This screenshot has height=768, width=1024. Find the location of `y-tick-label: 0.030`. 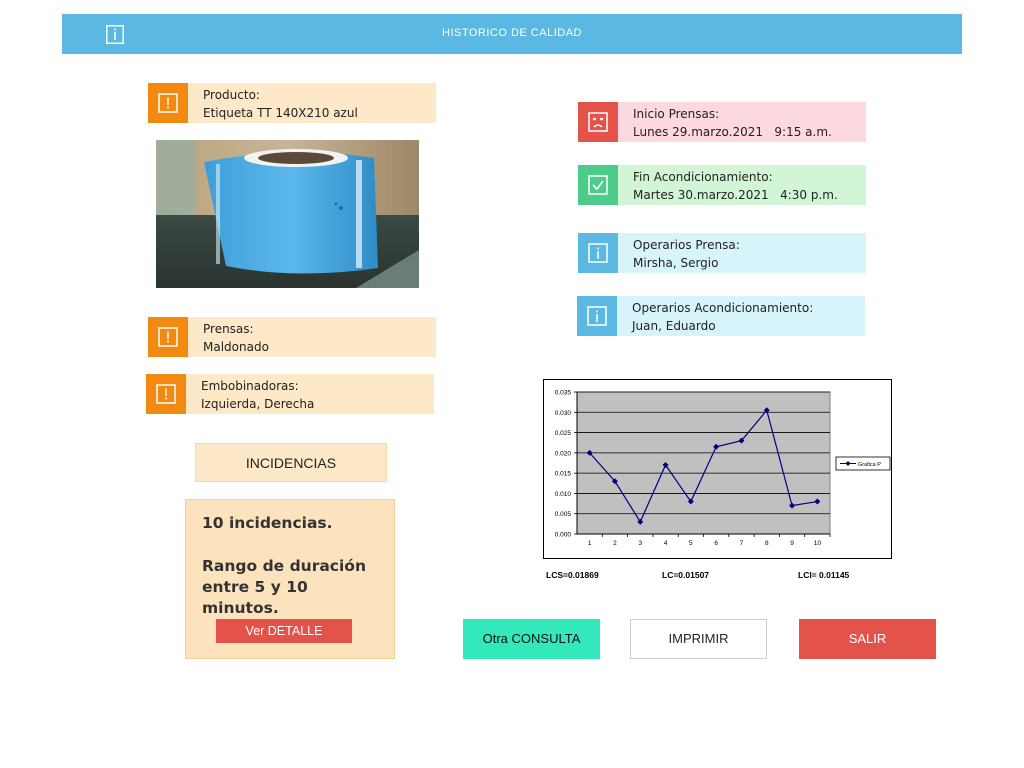

y-tick-label: 0.030 is located at coordinates (563, 413).